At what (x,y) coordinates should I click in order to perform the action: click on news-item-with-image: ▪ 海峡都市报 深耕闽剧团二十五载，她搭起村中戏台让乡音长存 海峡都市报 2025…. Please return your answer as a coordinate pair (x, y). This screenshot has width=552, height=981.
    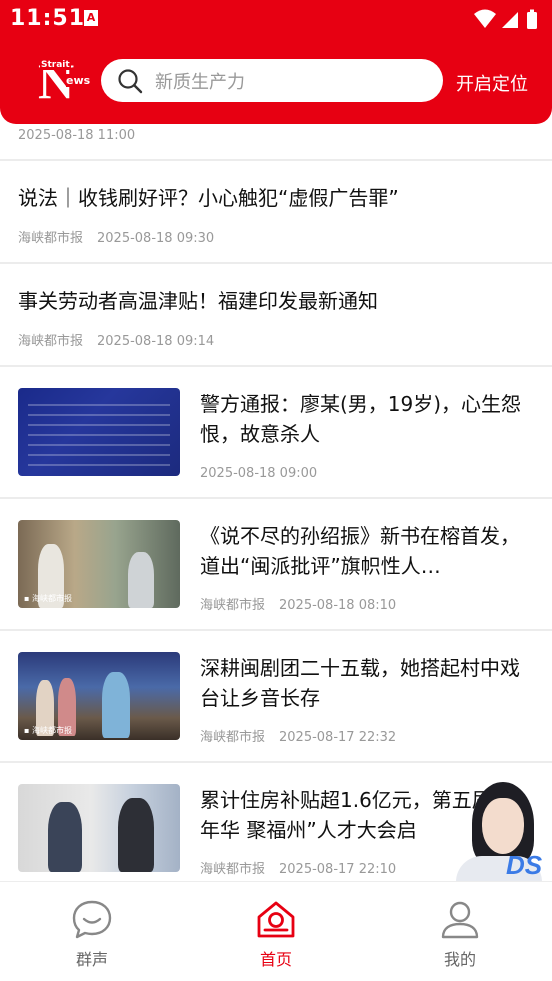
    Looking at the image, I should click on (276, 697).